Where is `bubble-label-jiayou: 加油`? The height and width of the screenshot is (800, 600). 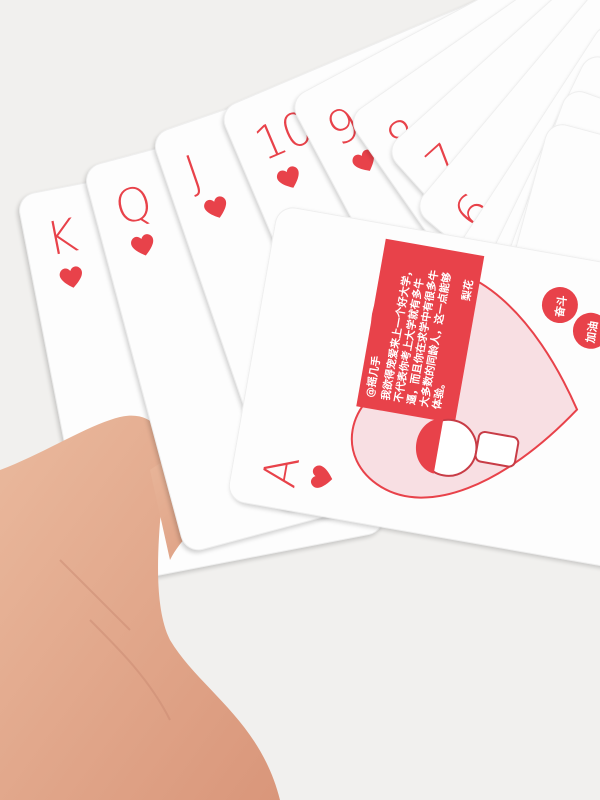
bubble-label-jiayou: 加油 is located at coordinates (591, 332).